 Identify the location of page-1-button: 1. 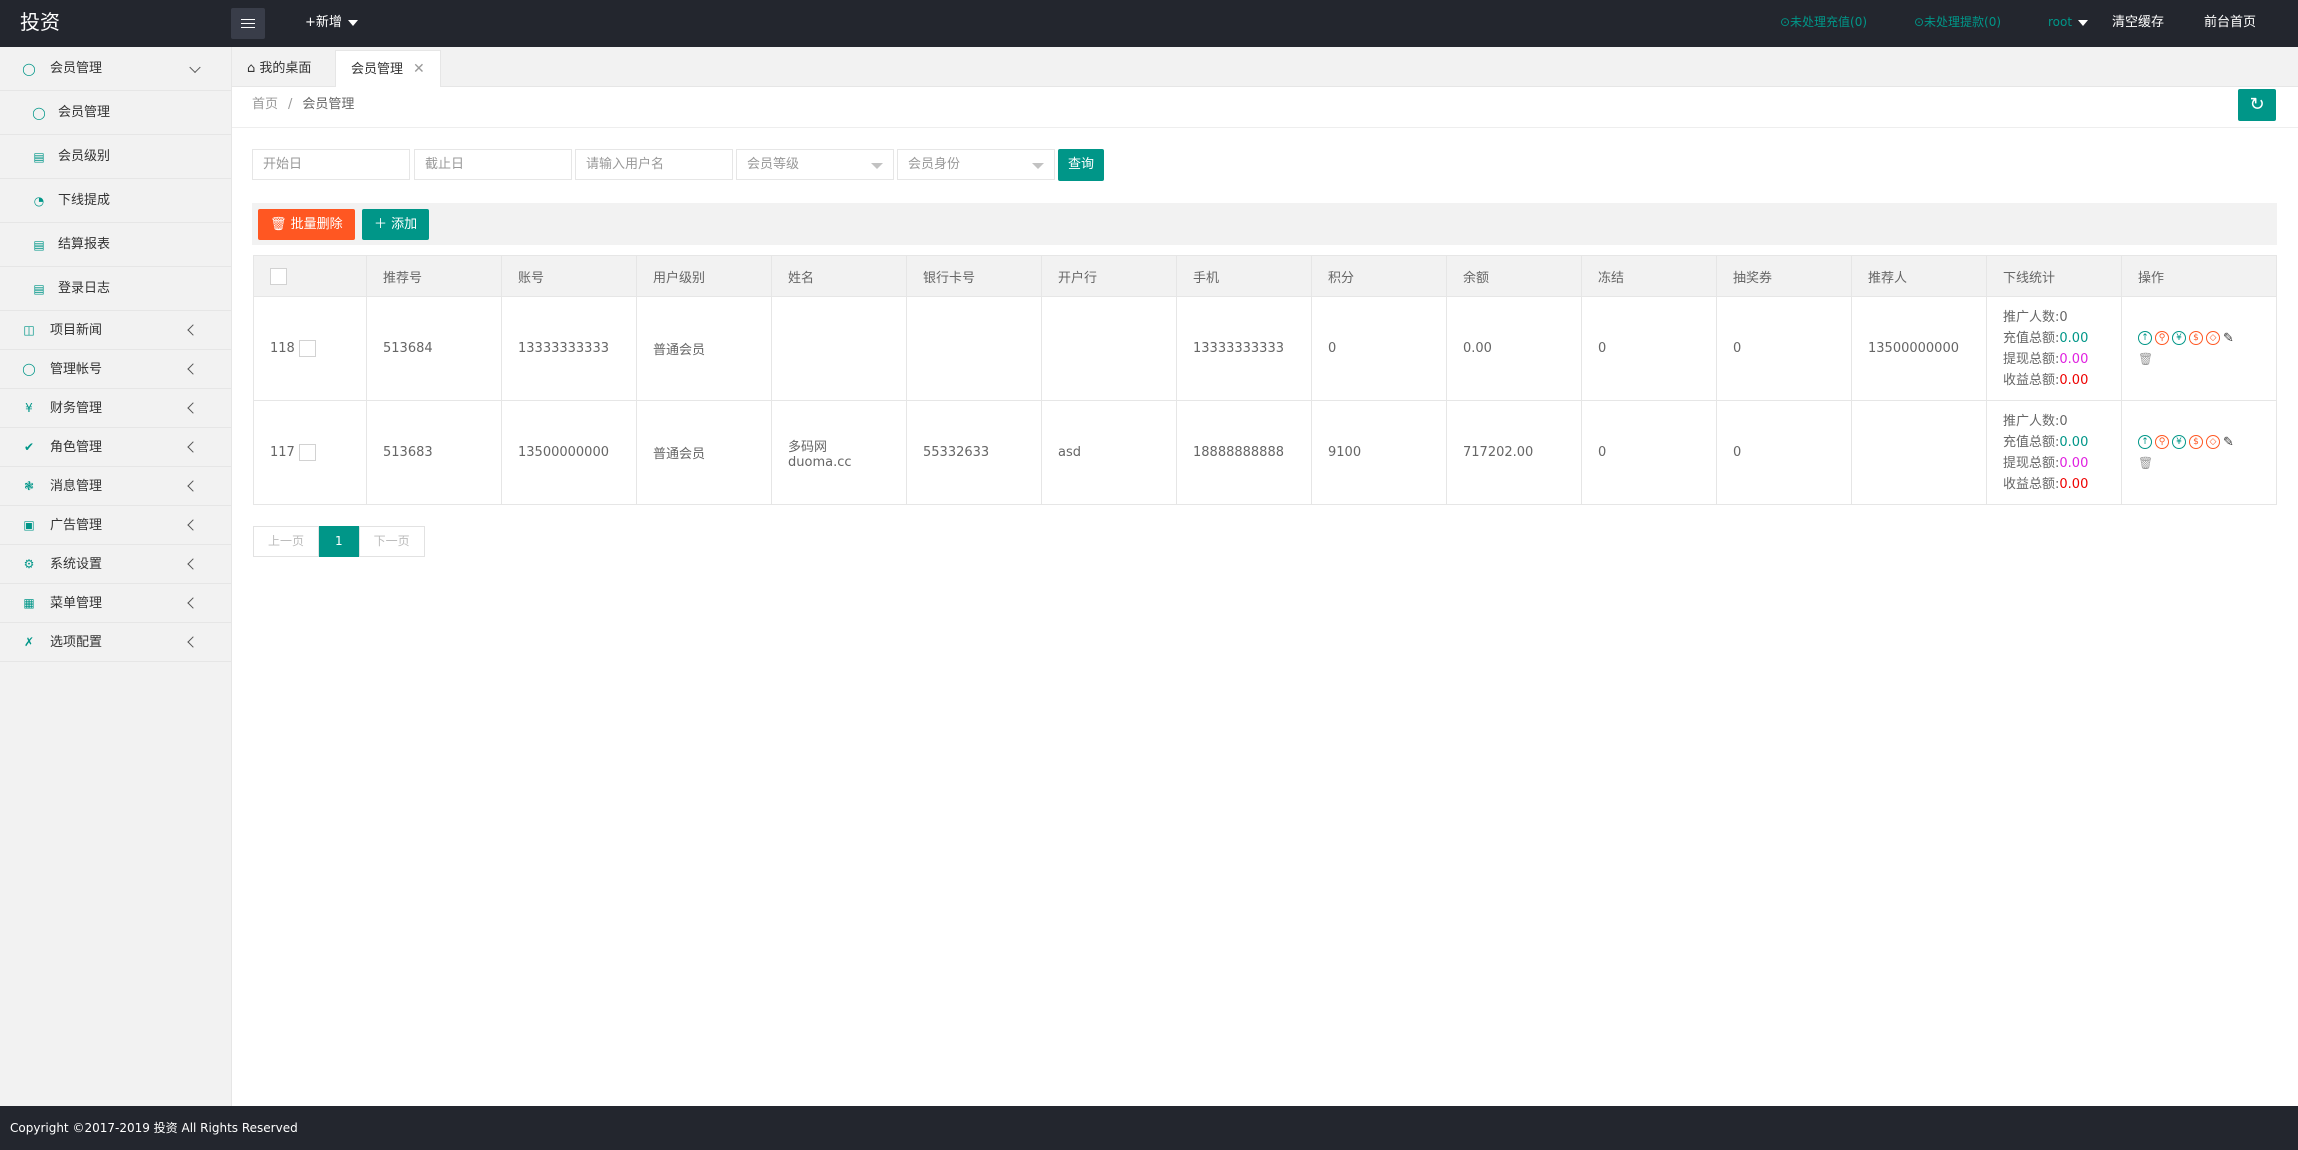
(339, 541).